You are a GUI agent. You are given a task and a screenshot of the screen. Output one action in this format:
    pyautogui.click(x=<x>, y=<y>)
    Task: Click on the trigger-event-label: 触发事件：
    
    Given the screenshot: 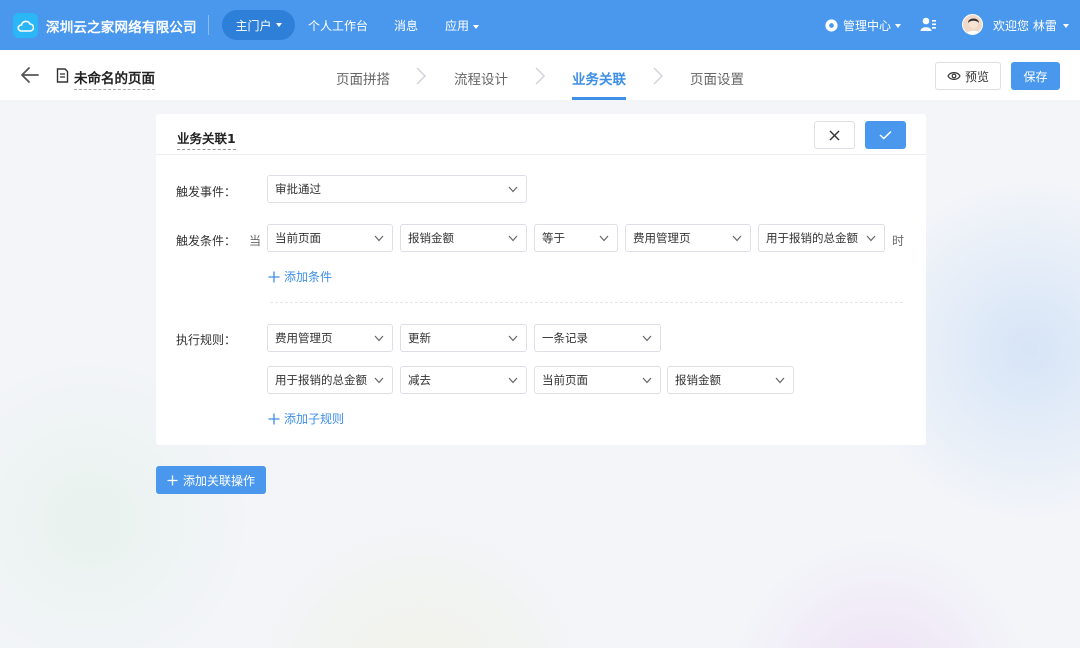 What is the action you would take?
    pyautogui.click(x=206, y=192)
    